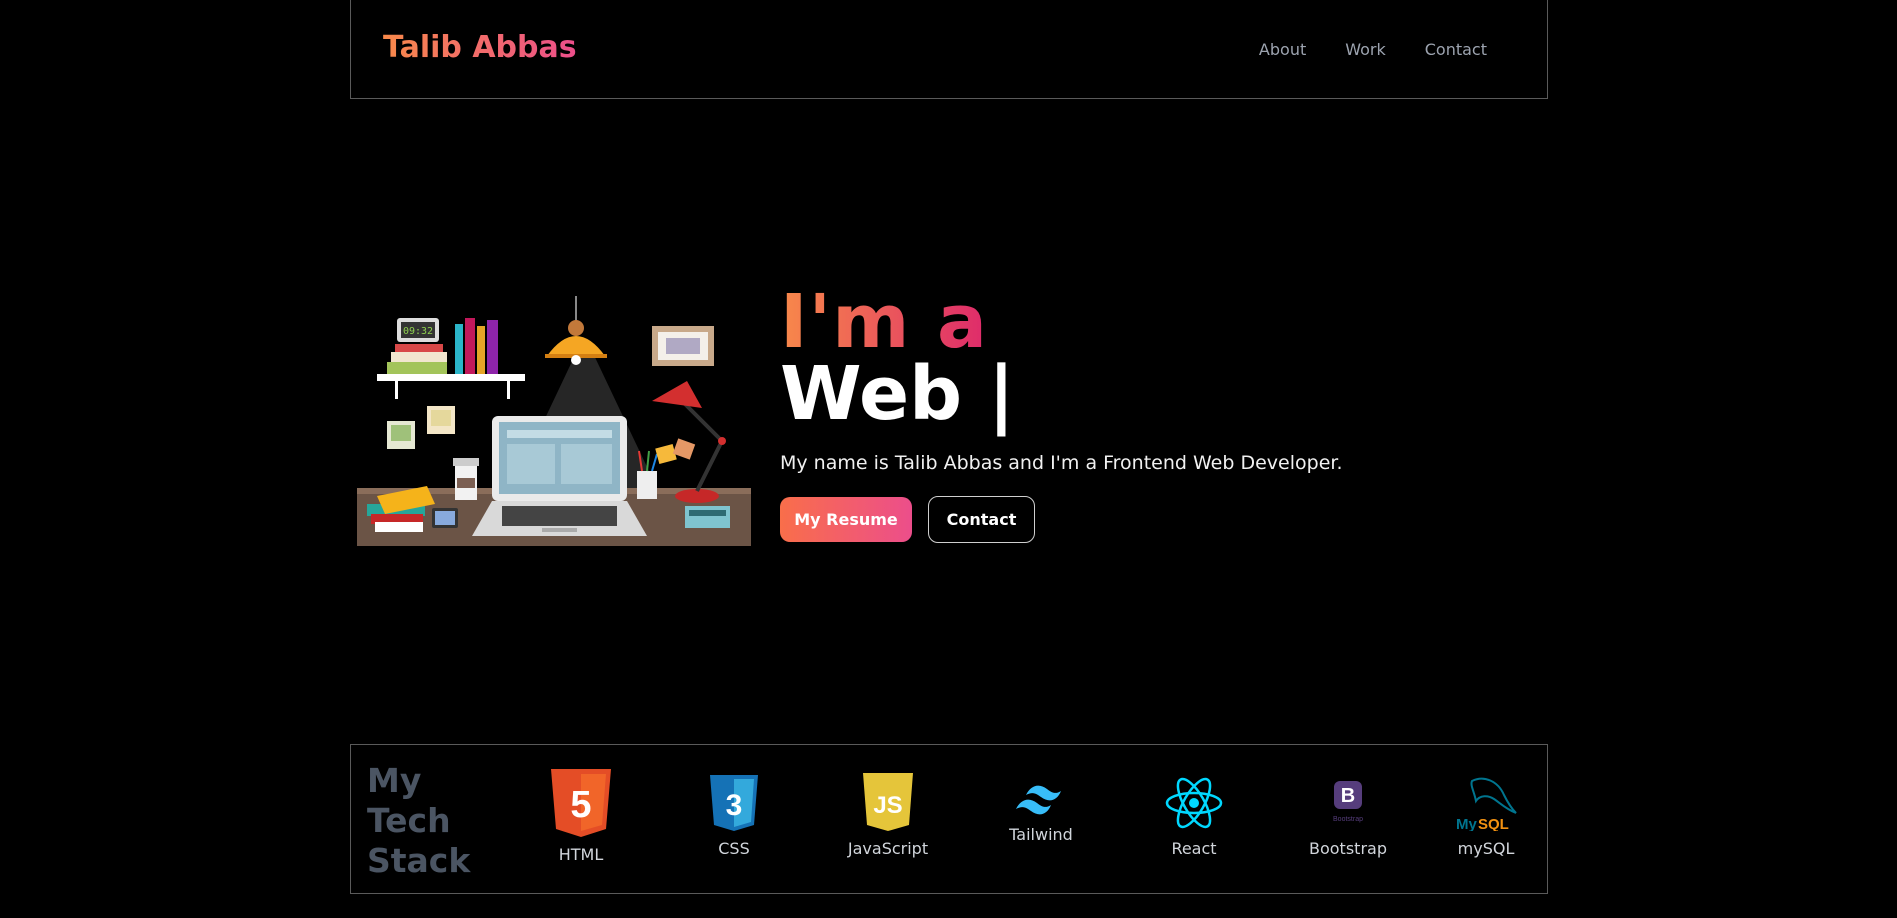 The image size is (1897, 918). Describe the element at coordinates (480, 47) in the screenshot. I see `site-logo: Talib Abbas` at that location.